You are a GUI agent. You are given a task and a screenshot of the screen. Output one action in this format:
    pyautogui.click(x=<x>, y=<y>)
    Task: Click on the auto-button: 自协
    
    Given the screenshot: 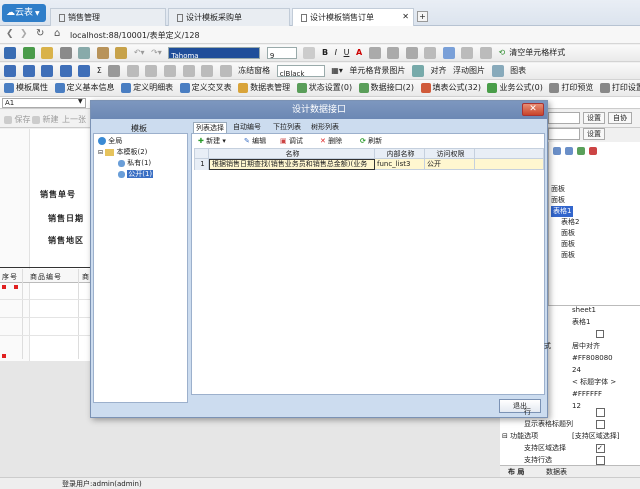 What is the action you would take?
    pyautogui.click(x=620, y=118)
    